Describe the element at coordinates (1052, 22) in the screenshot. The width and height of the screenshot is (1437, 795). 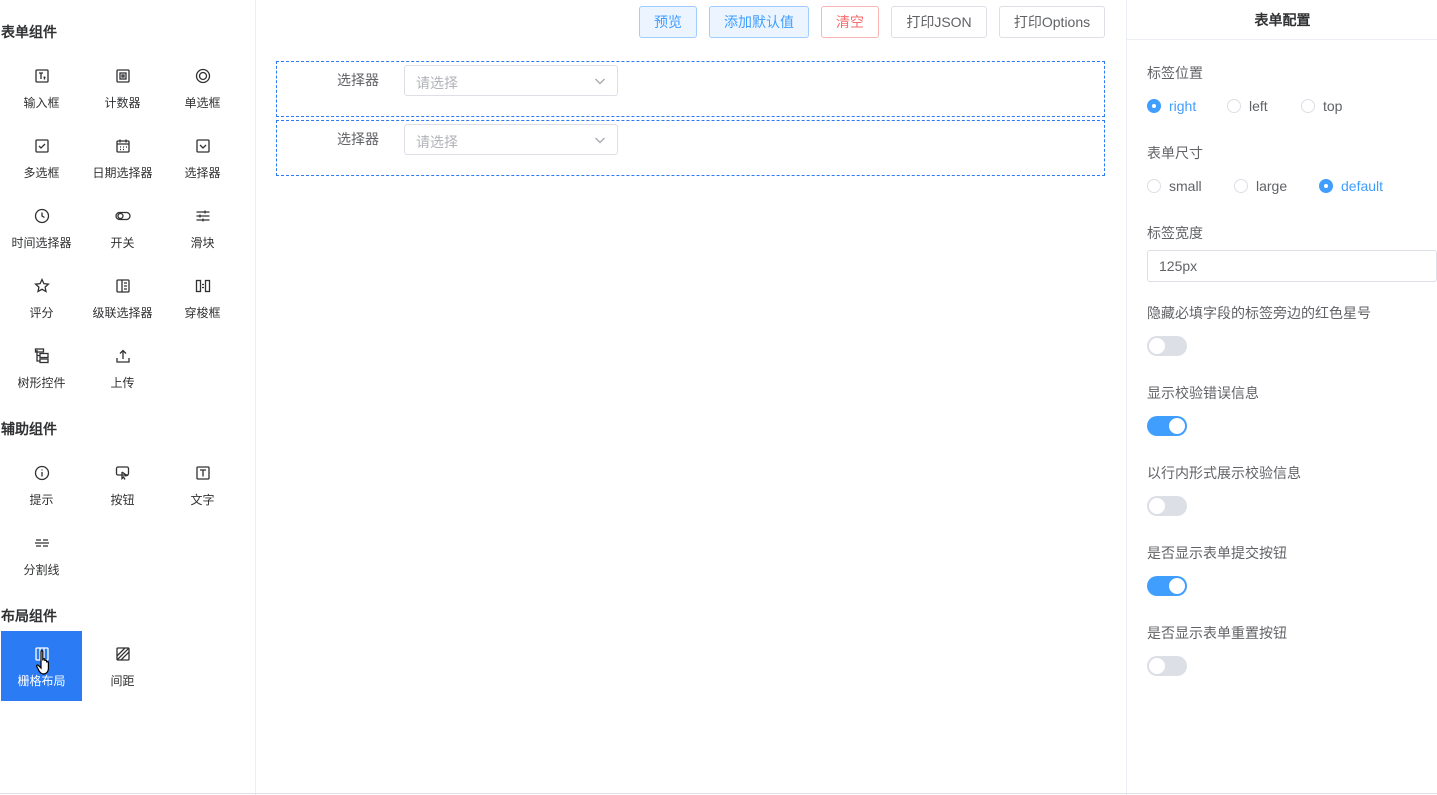
I see `print-options-button: 打印Options` at that location.